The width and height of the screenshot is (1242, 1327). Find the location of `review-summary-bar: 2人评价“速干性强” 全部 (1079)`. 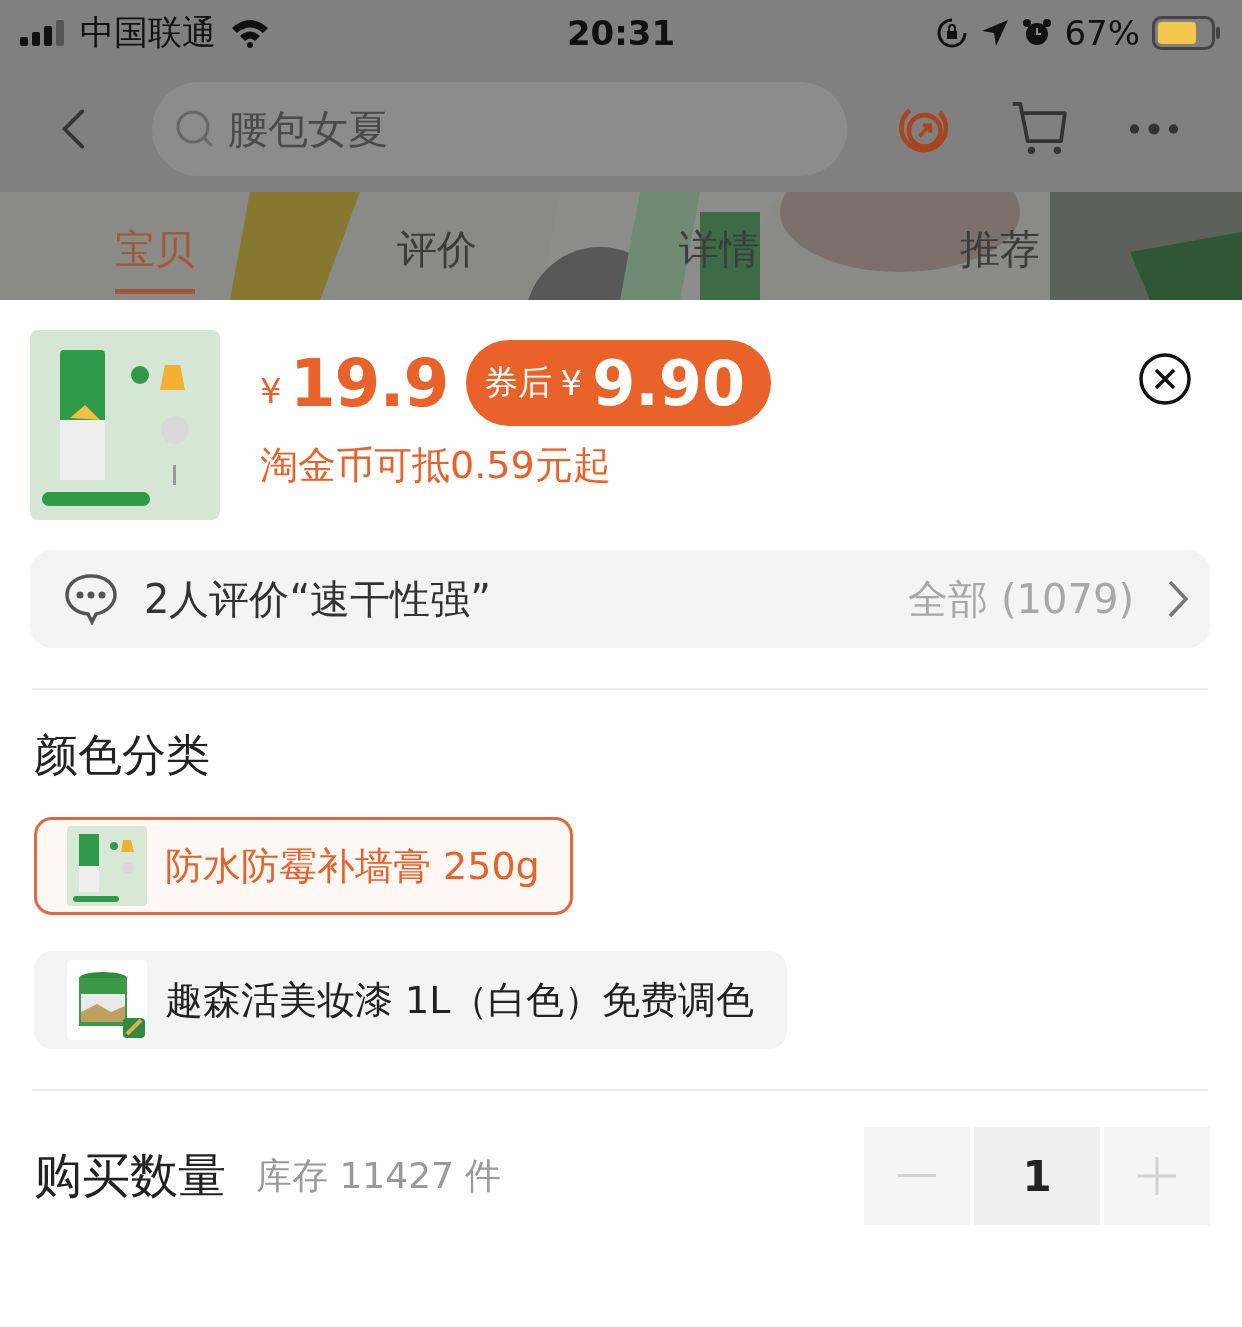

review-summary-bar: 2人评价“速干性强” 全部 (1079) is located at coordinates (620, 599).